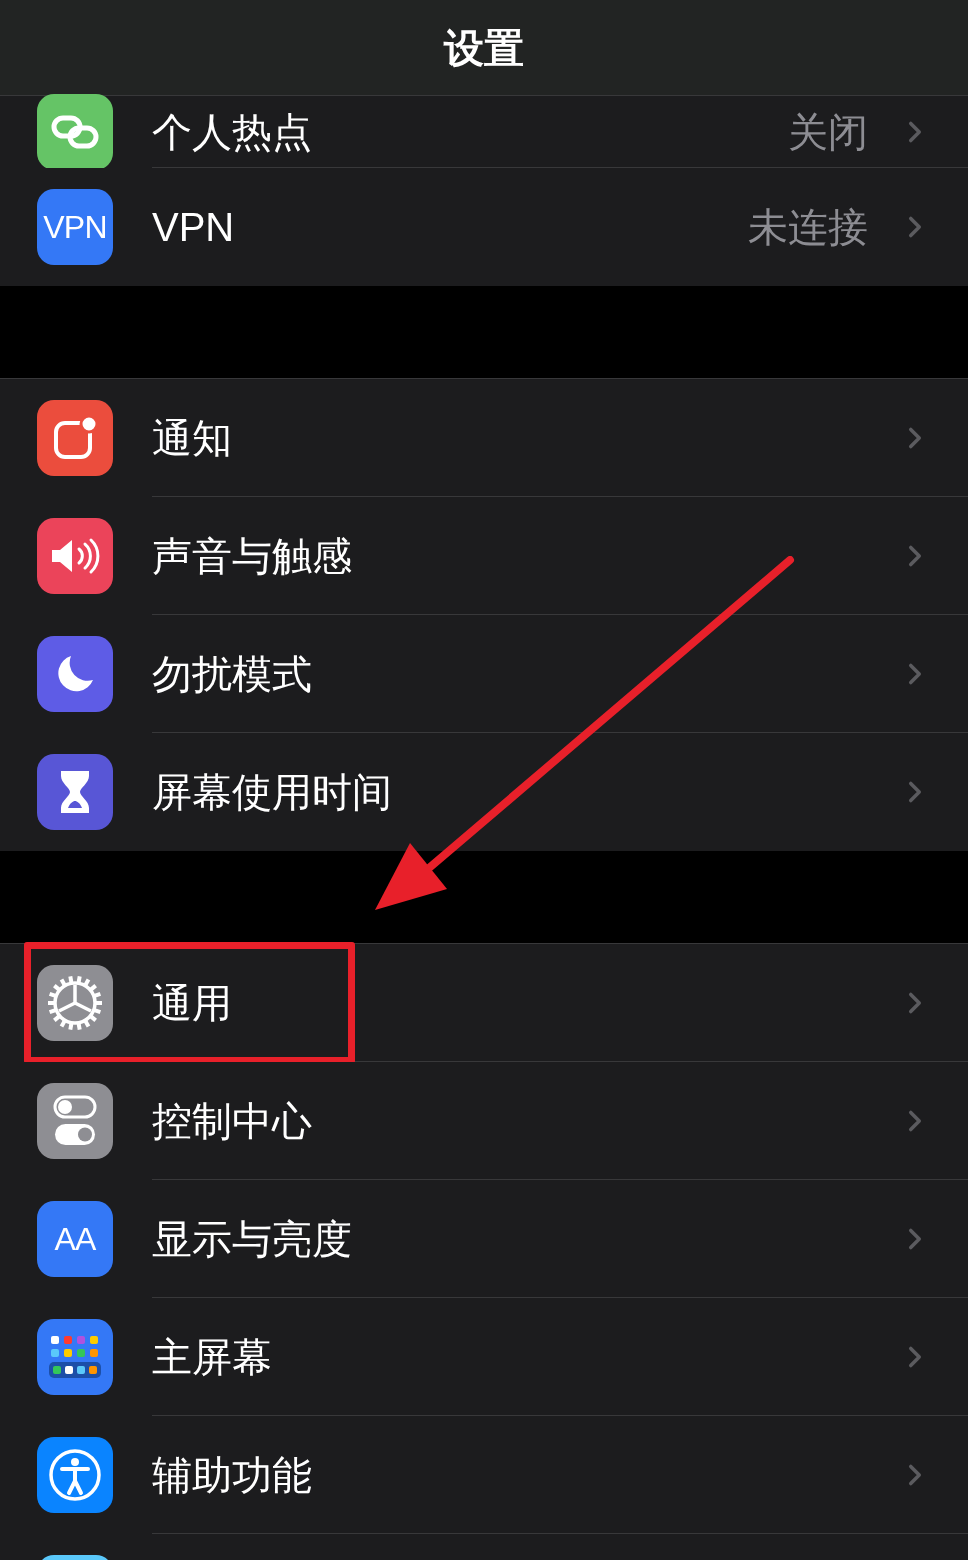  I want to click on setting-label: 辅助功能, so click(232, 1474).